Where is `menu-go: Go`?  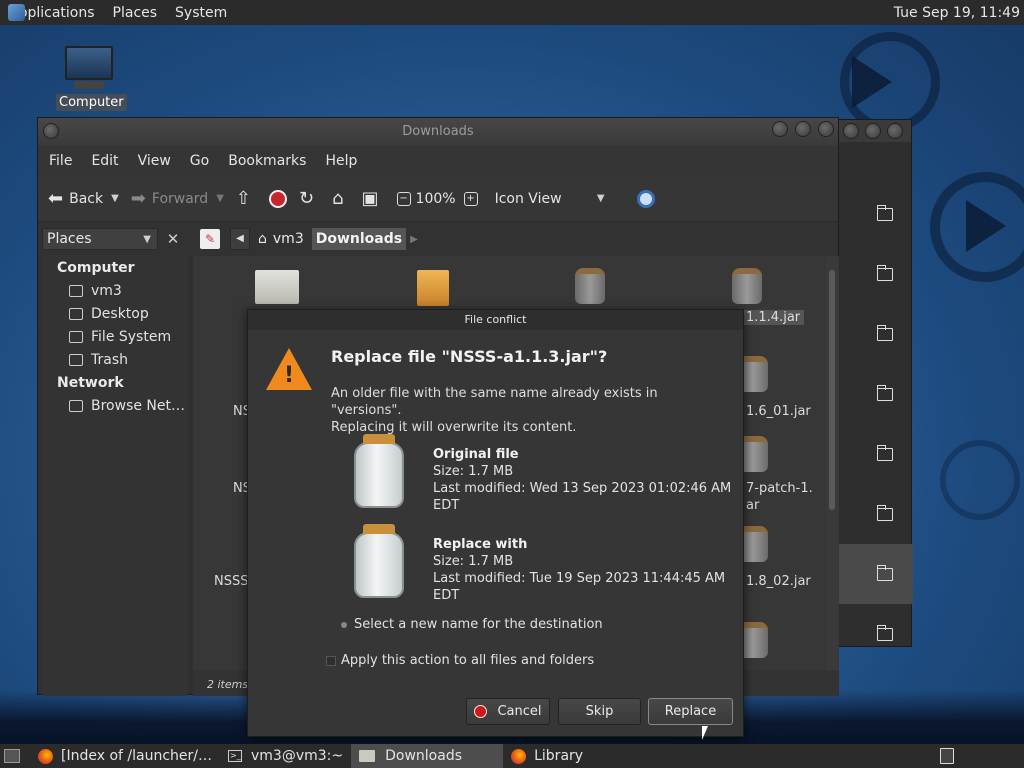 menu-go: Go is located at coordinates (199, 161).